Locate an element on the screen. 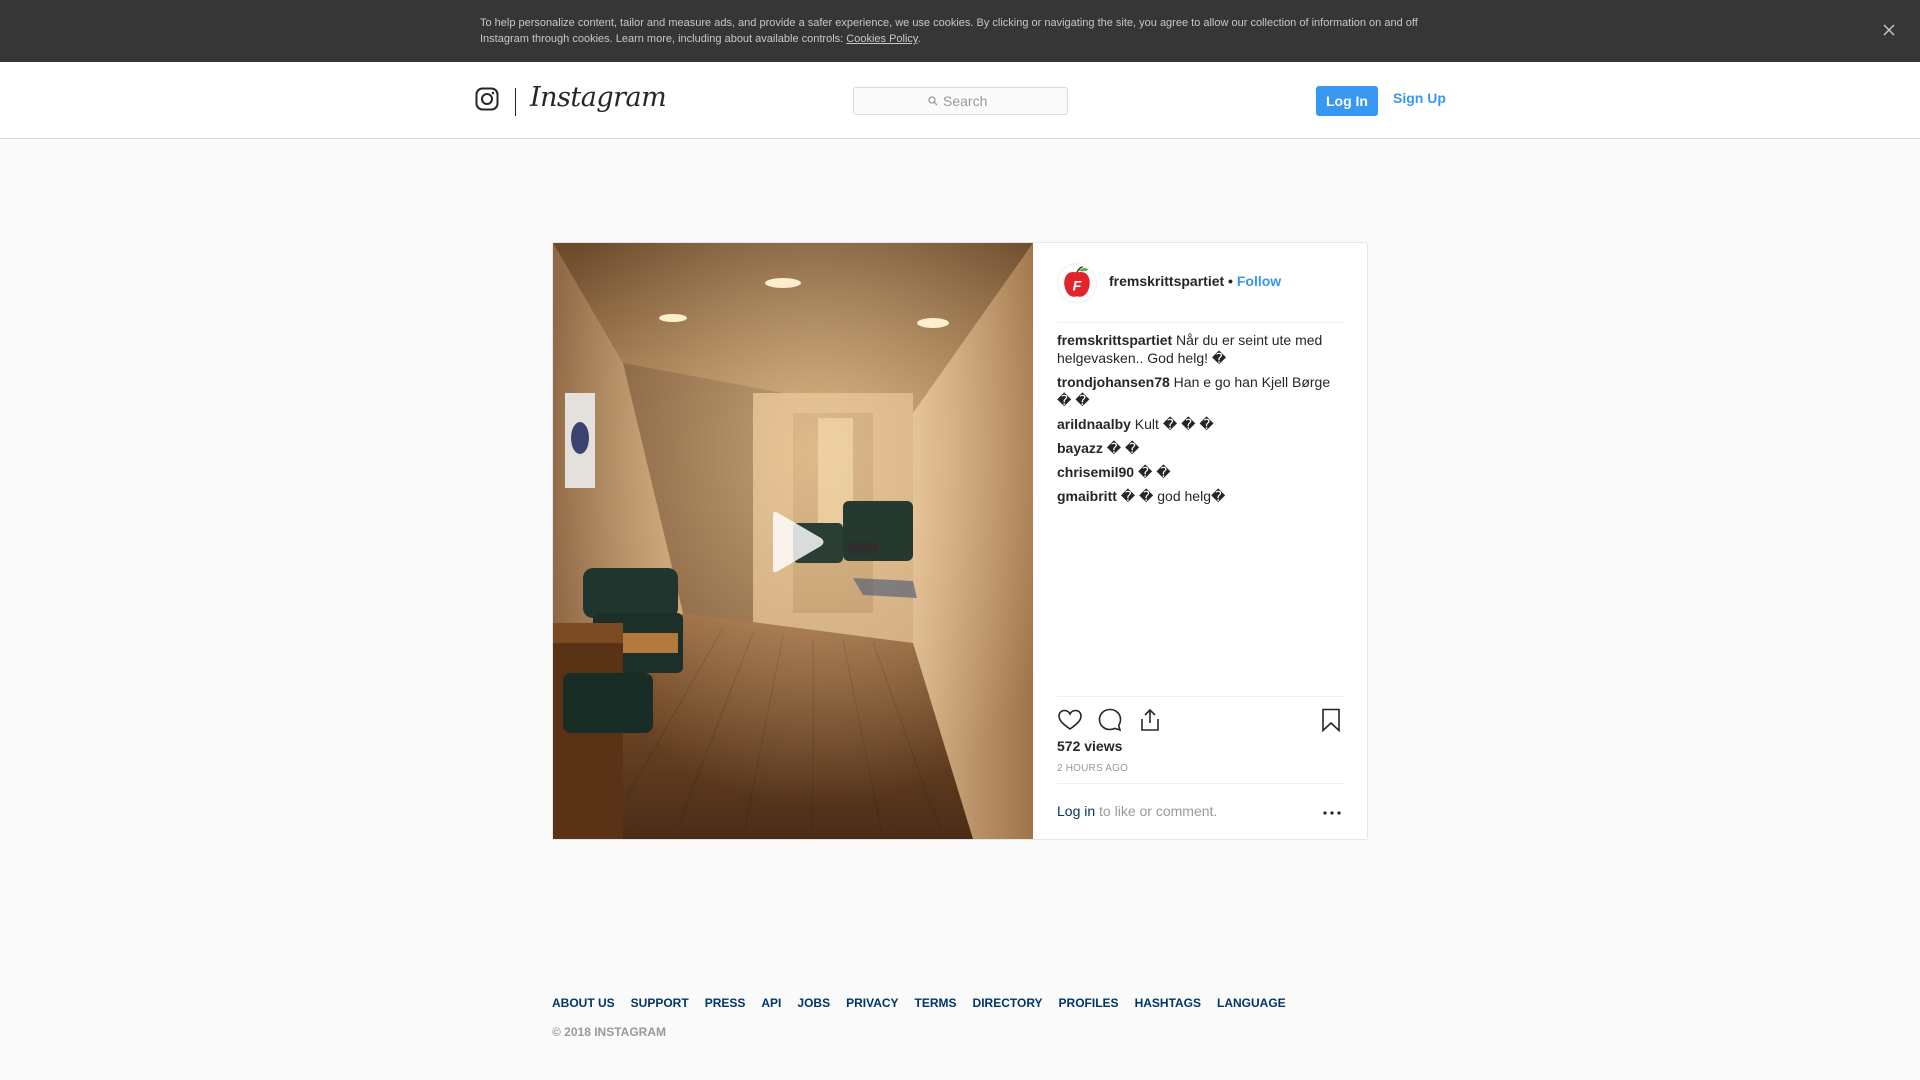 This screenshot has width=1920, height=1080. login-prompt: Log in to like or comment. is located at coordinates (1200, 811).